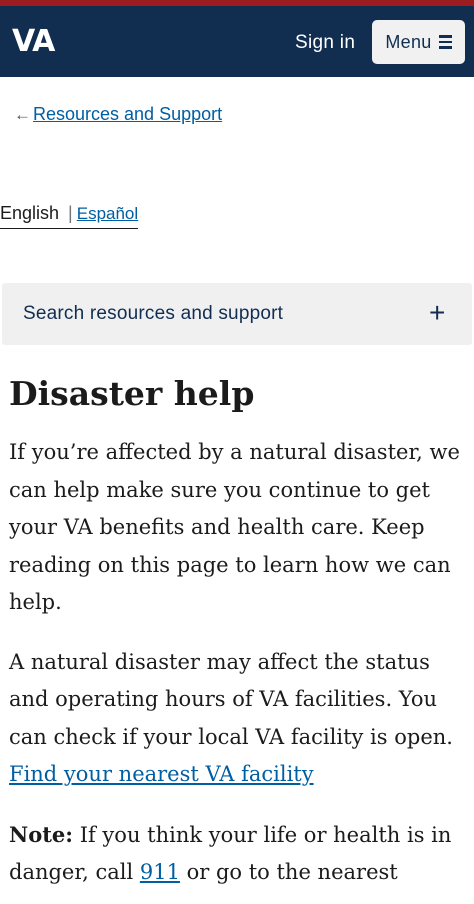  I want to click on language-espanol-link: Español, so click(107, 214).